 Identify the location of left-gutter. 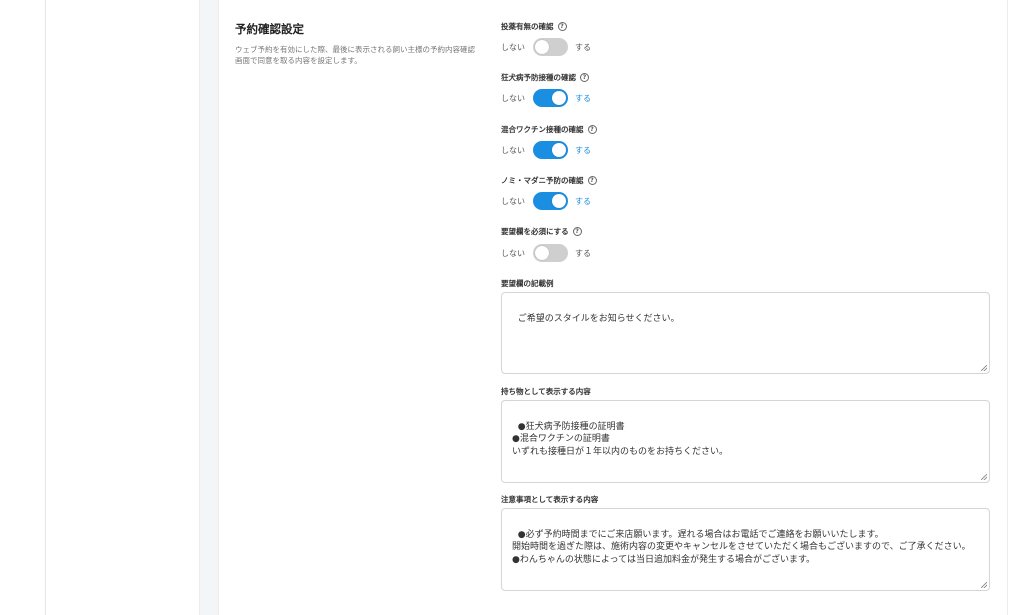
(23, 307).